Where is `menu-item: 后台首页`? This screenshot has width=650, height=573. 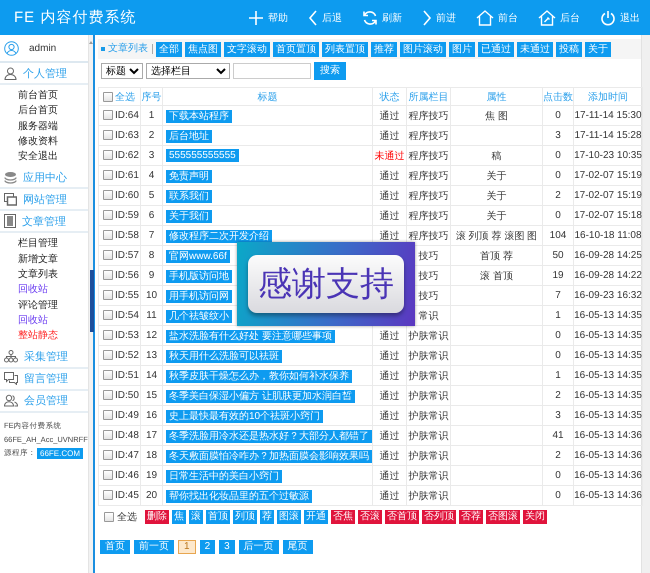 menu-item: 后台首页 is located at coordinates (53, 111).